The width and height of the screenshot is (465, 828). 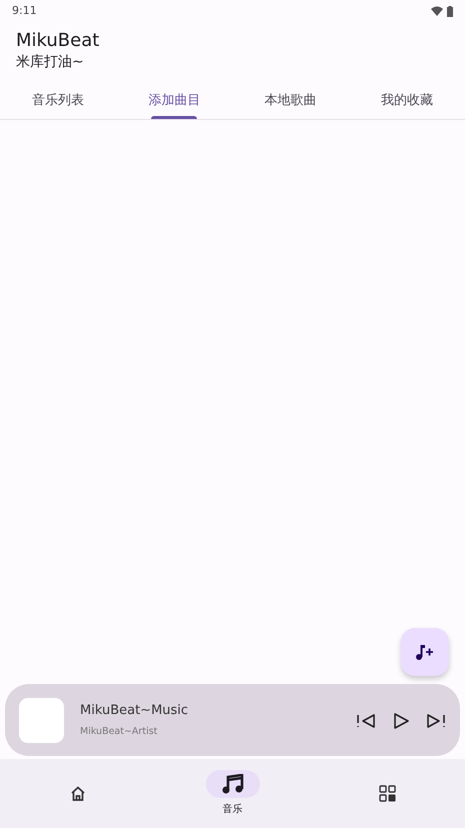 I want to click on tab: 本地歌曲, so click(x=290, y=101).